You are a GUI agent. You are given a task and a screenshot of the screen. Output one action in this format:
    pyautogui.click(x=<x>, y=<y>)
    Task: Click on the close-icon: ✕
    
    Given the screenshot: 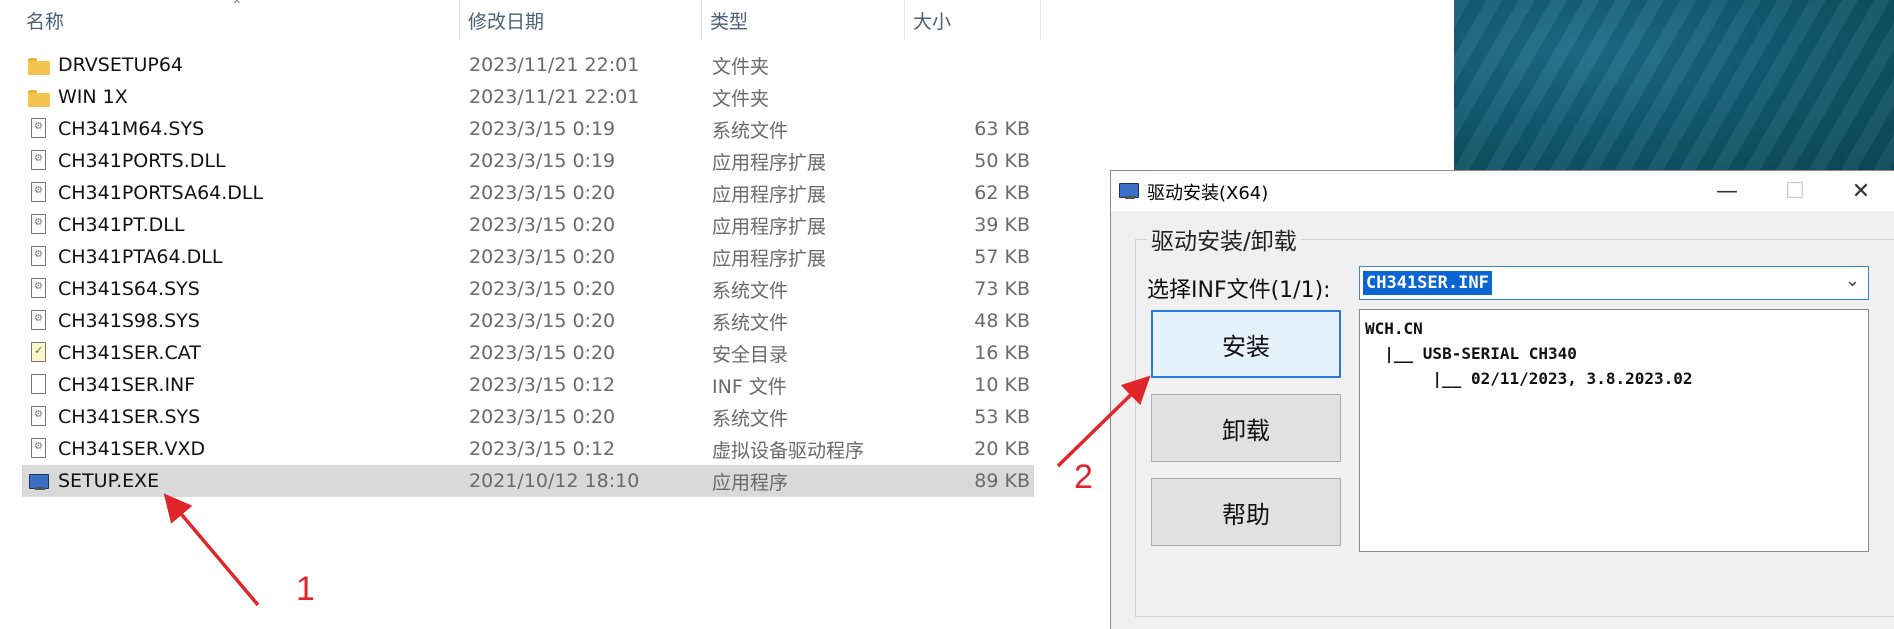 What is the action you would take?
    pyautogui.click(x=1861, y=191)
    